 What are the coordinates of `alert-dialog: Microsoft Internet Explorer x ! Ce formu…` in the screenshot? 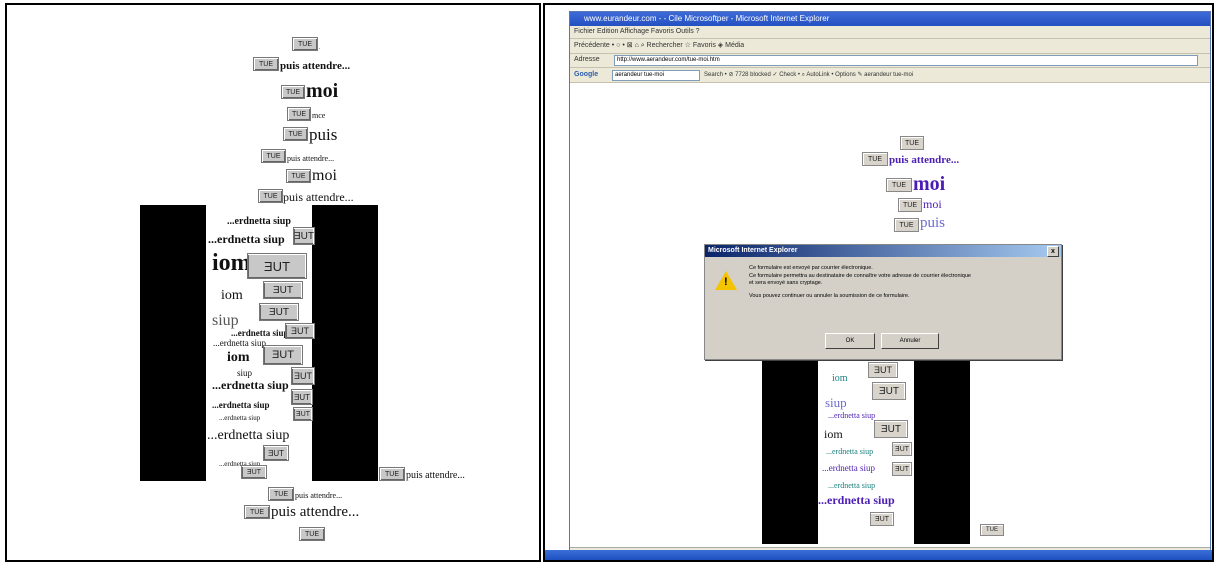 It's located at (883, 302).